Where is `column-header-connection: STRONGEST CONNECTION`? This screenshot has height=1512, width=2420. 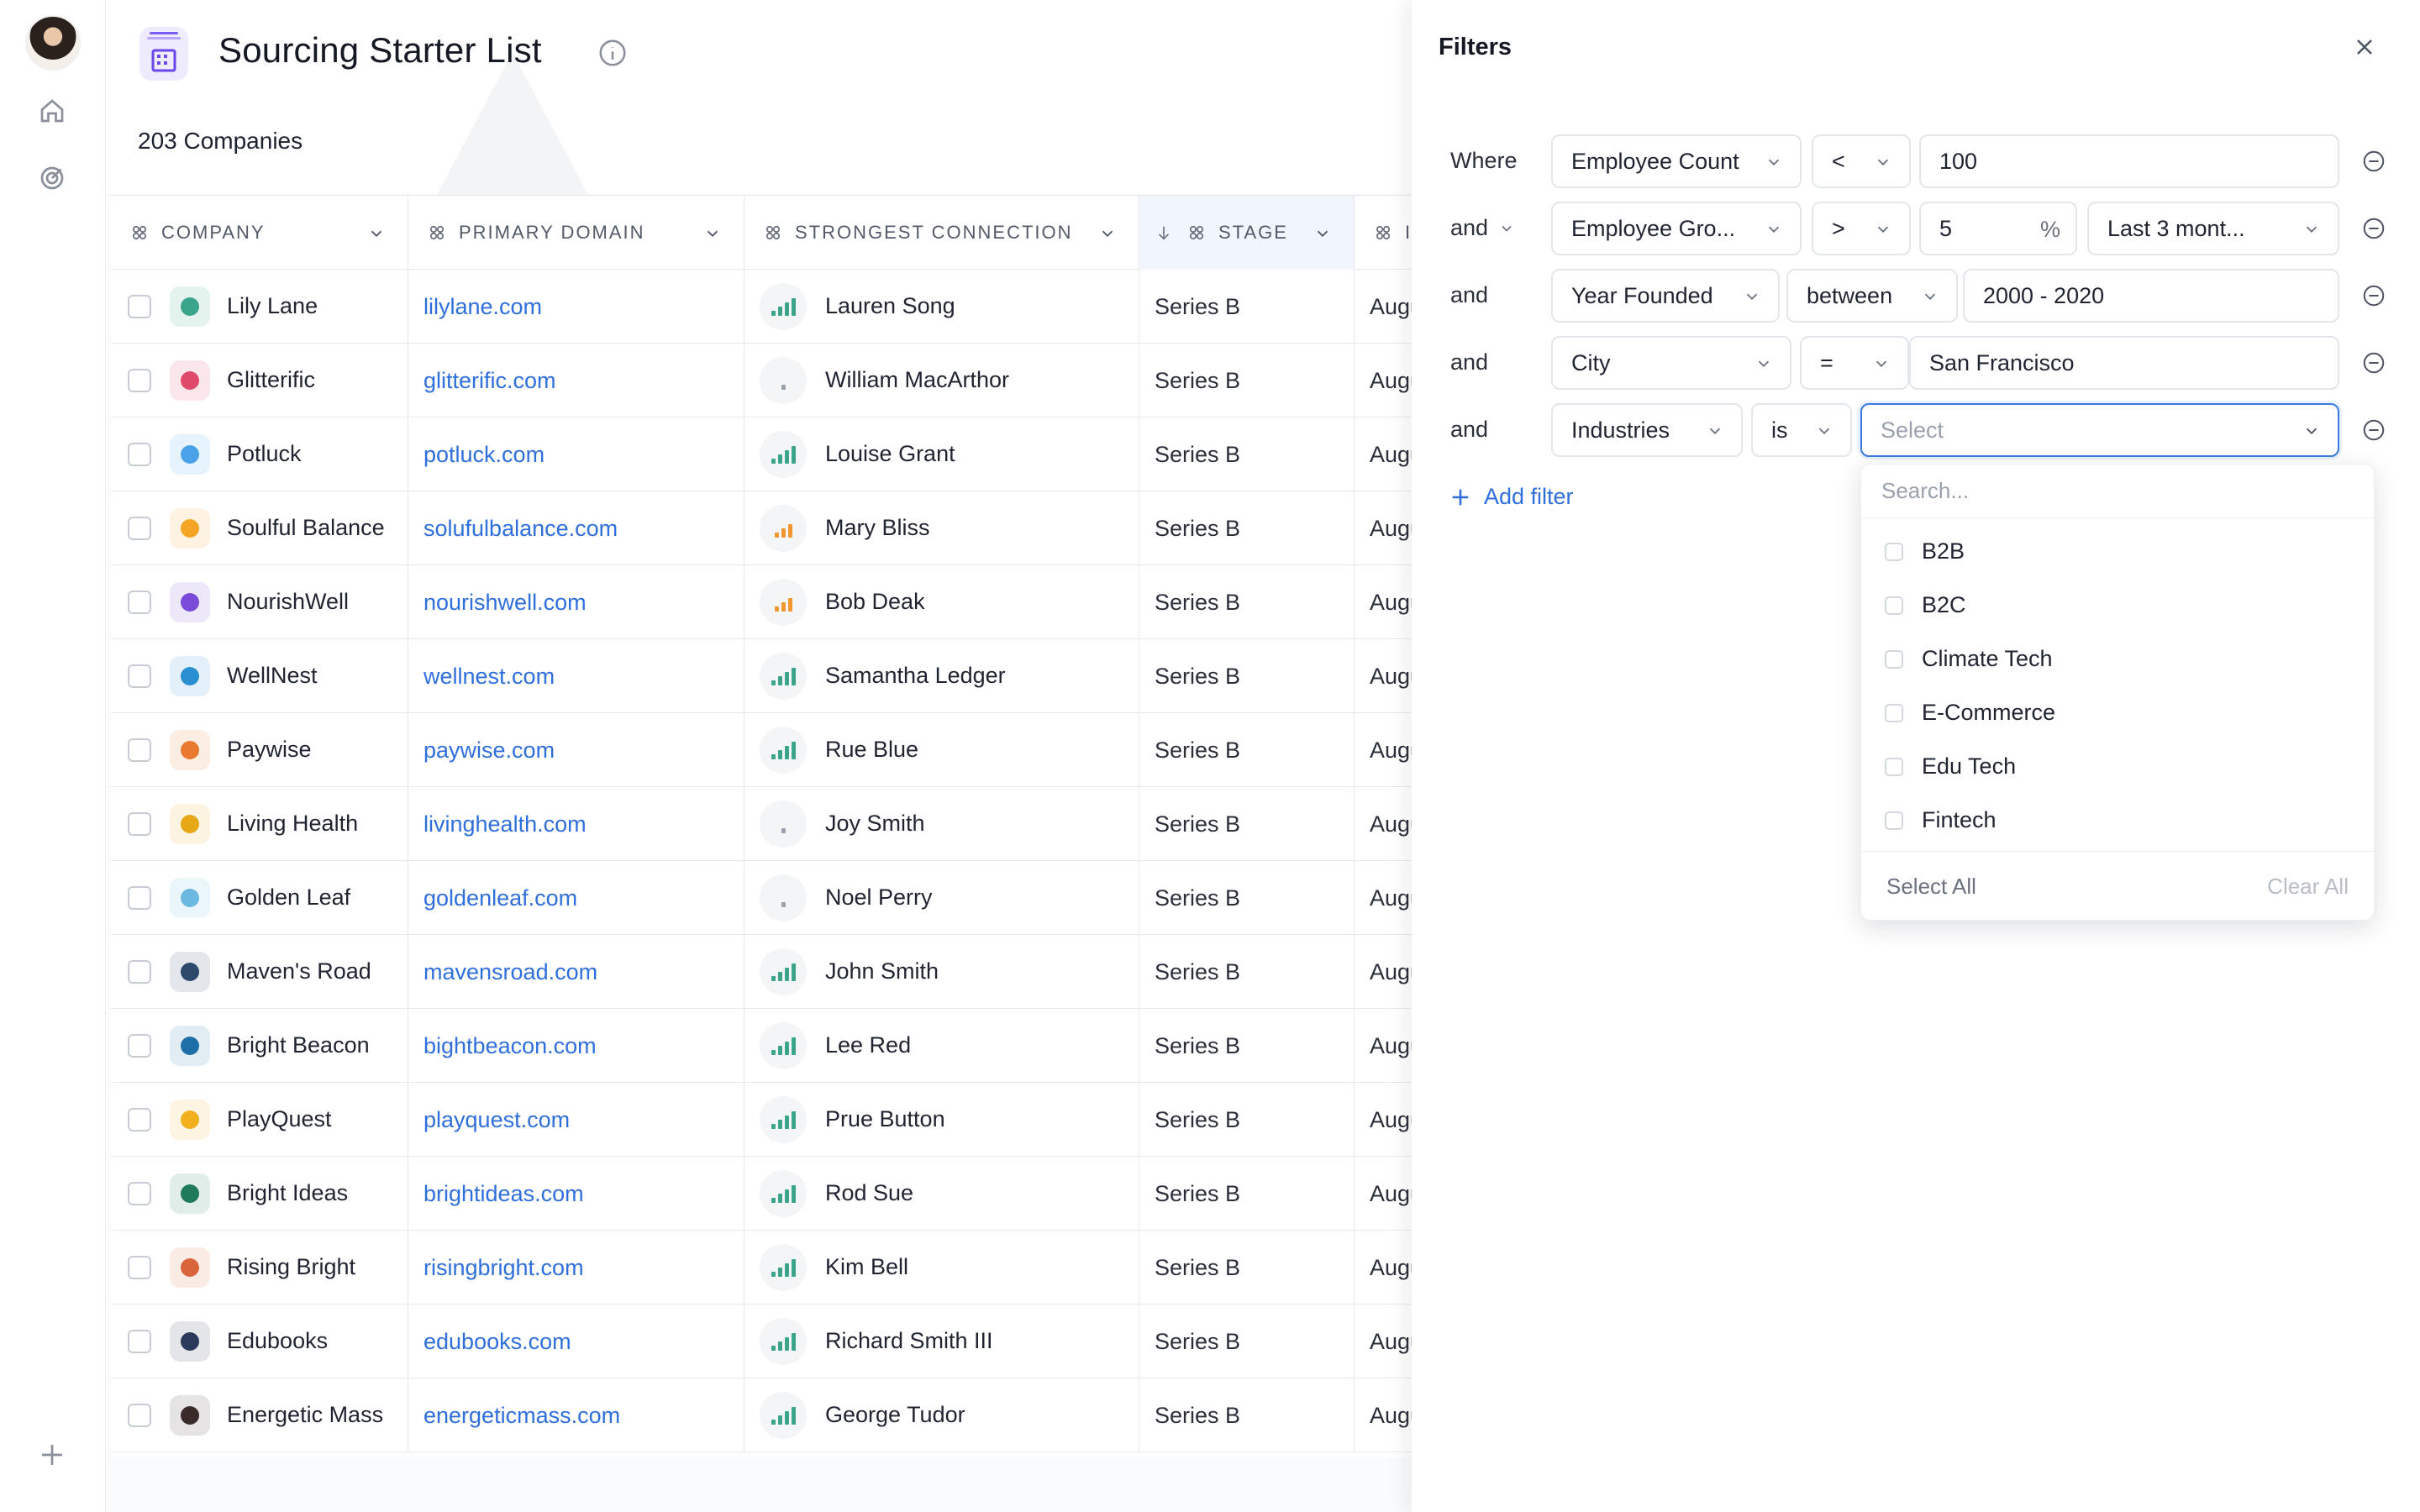
column-header-connection: STRONGEST CONNECTION is located at coordinates (941, 233).